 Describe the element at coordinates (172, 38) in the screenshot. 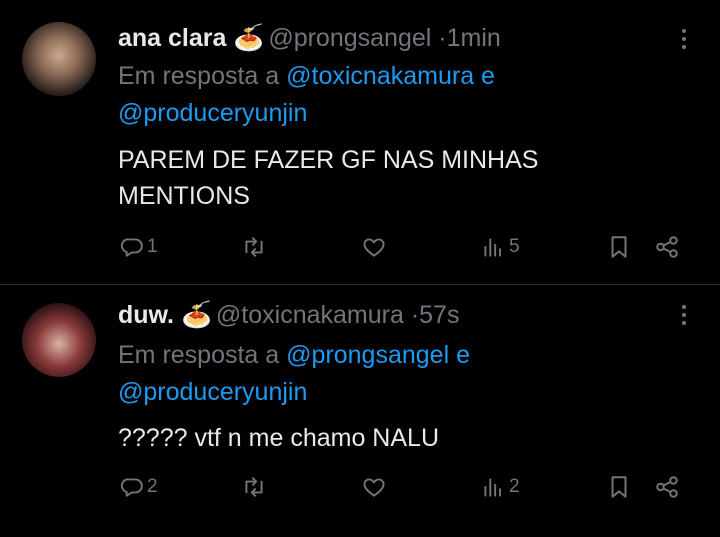

I see `display-name: ana clara` at that location.